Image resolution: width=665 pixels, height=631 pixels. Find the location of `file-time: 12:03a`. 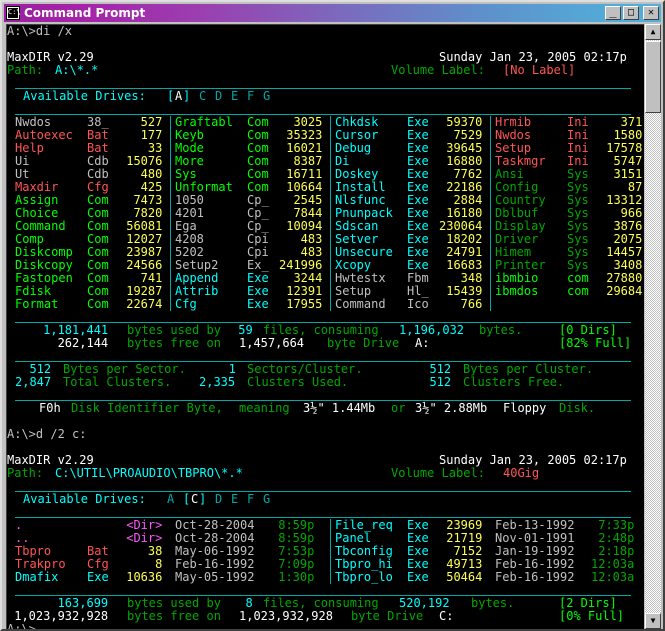

file-time: 12:03a is located at coordinates (613, 577).